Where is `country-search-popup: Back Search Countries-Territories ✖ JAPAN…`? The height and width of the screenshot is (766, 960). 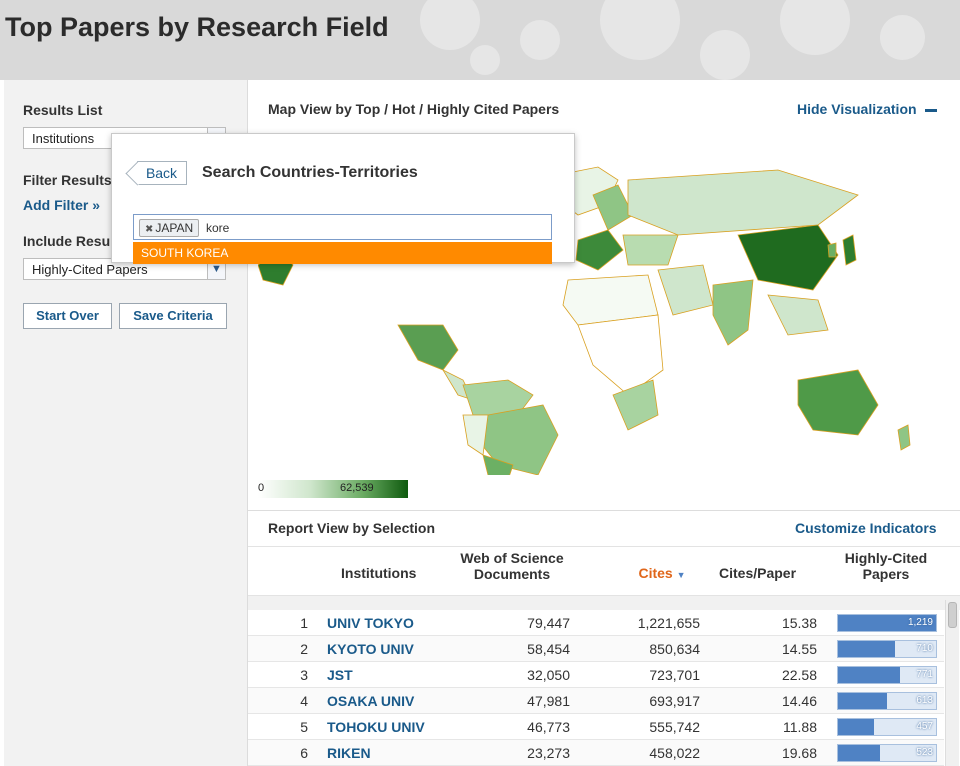
country-search-popup: Back Search Countries-Territories ✖ JAPAN… is located at coordinates (343, 198).